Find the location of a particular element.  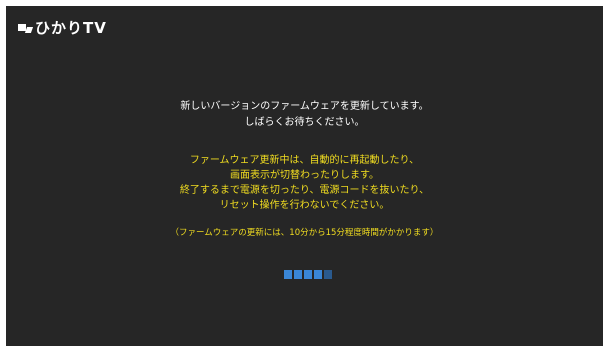

warning-line-2: 画面表示が切替わったりします。 is located at coordinates (304, 175).